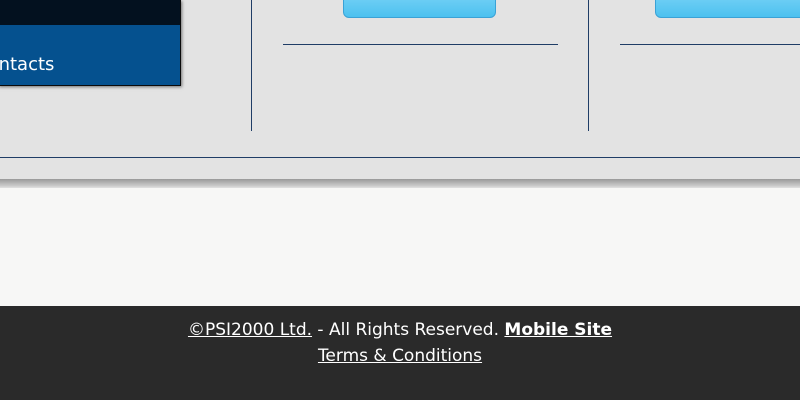 The width and height of the screenshot is (800, 400). What do you see at coordinates (251, 65) in the screenshot?
I see `column-divider-left` at bounding box center [251, 65].